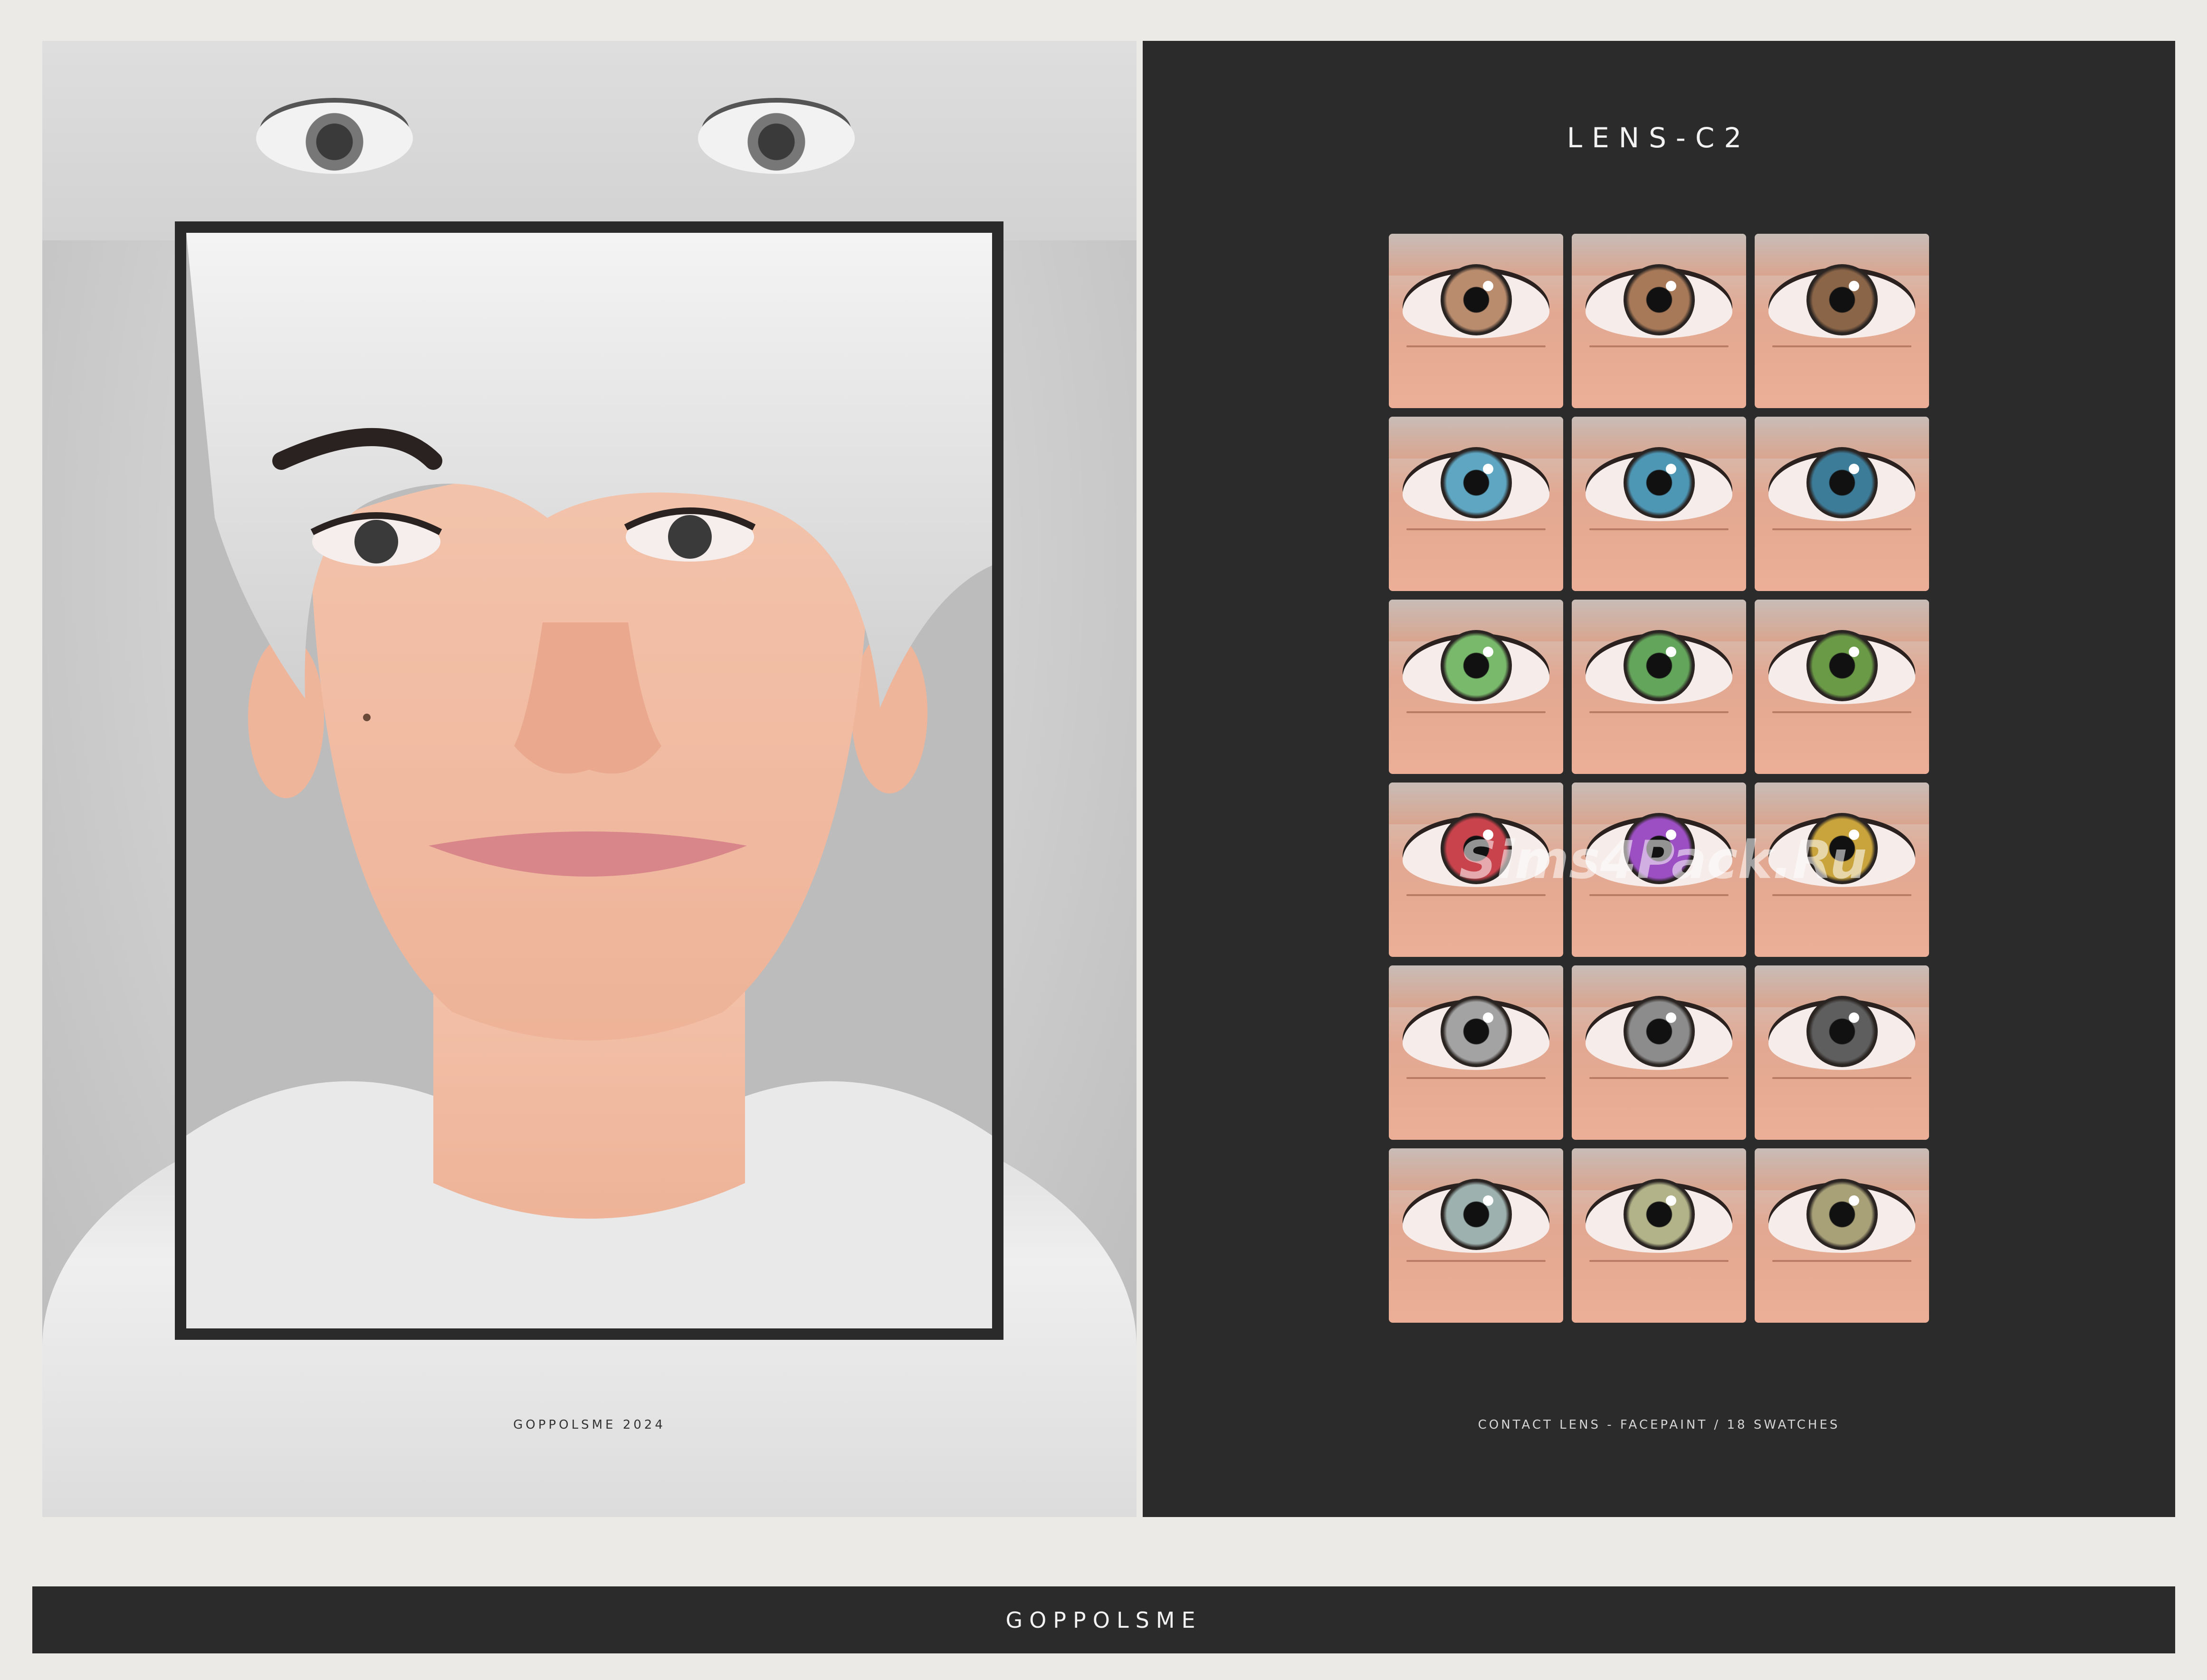 The width and height of the screenshot is (2207, 1680). I want to click on credit-text: GOPPOLSME 2024, so click(589, 1425).